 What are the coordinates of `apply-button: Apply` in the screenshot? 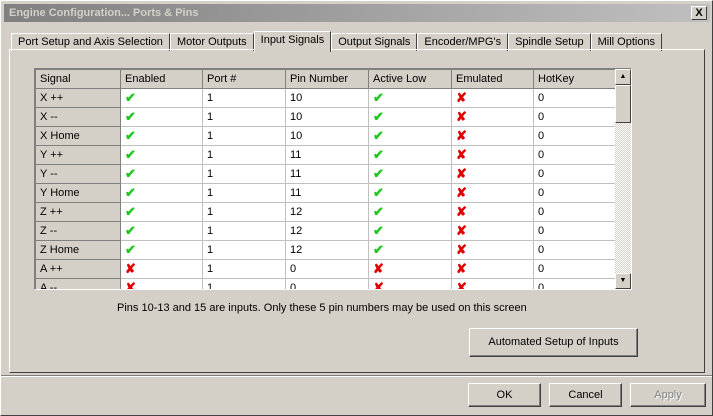 It's located at (668, 395).